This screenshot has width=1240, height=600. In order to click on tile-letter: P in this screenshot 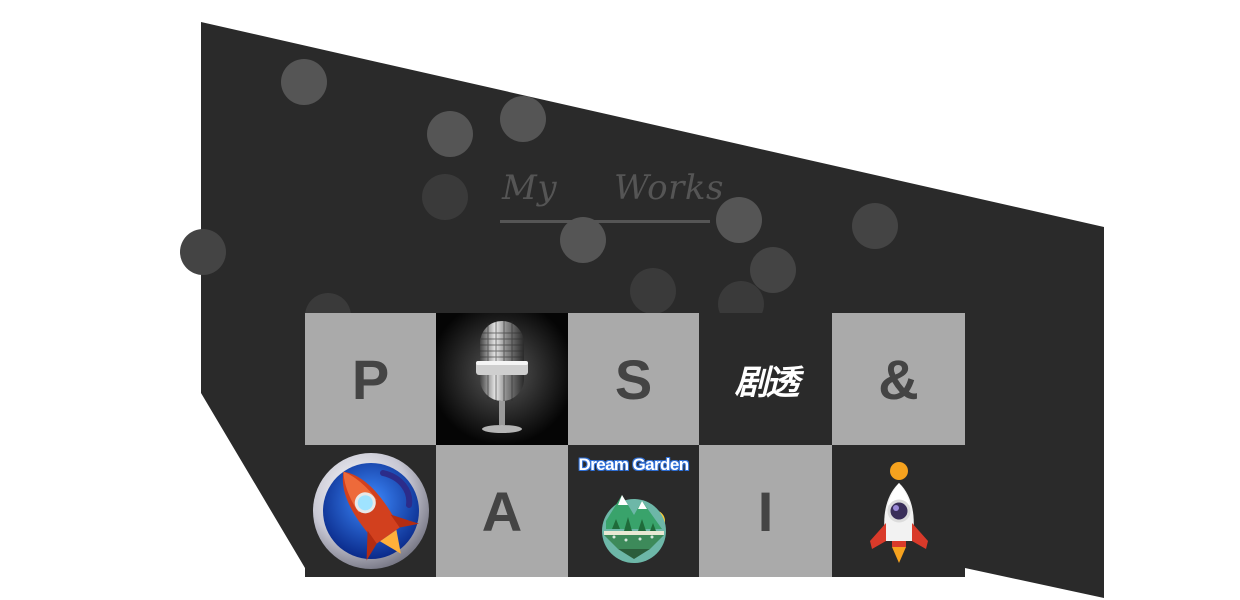, I will do `click(370, 379)`.